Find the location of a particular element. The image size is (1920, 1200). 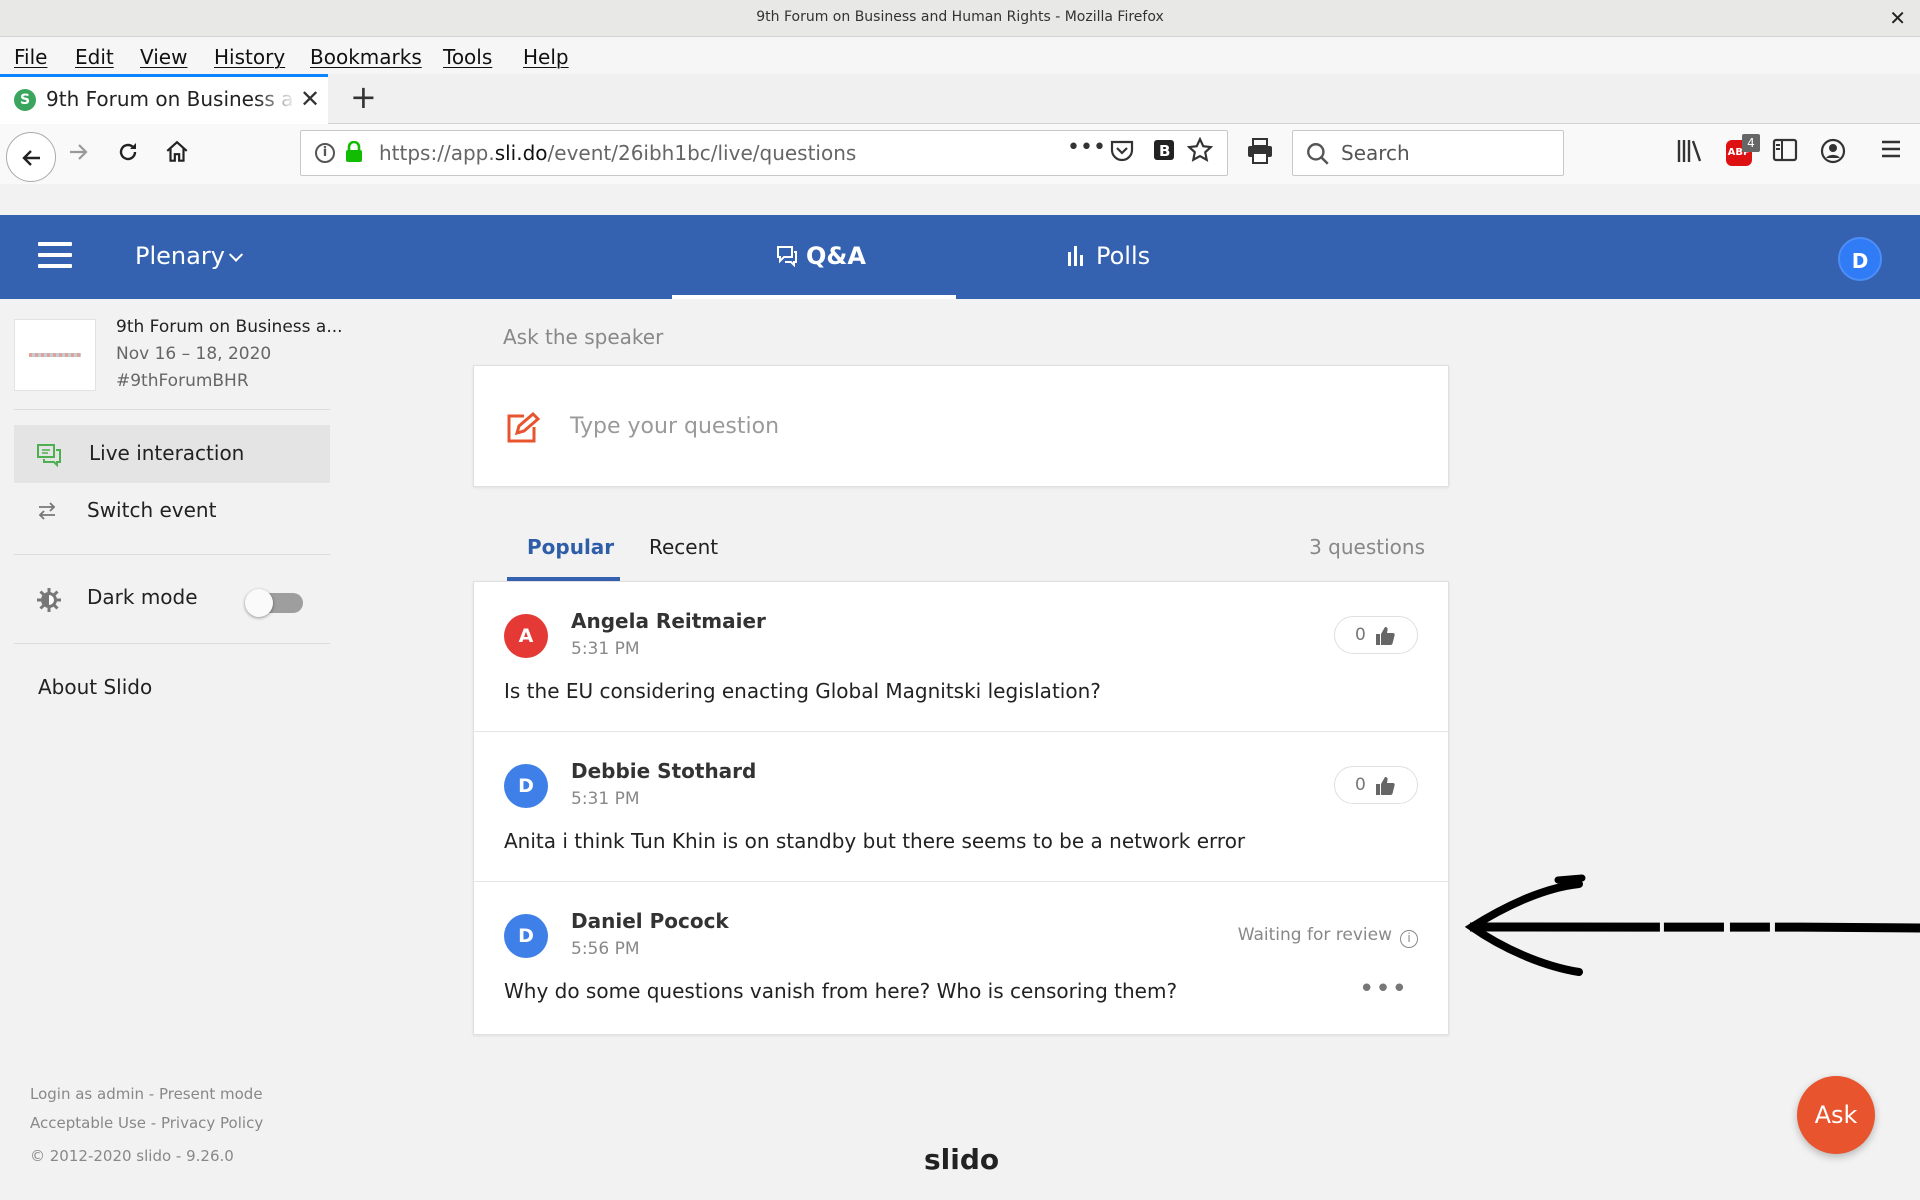

menu-tools: Tools is located at coordinates (467, 57).